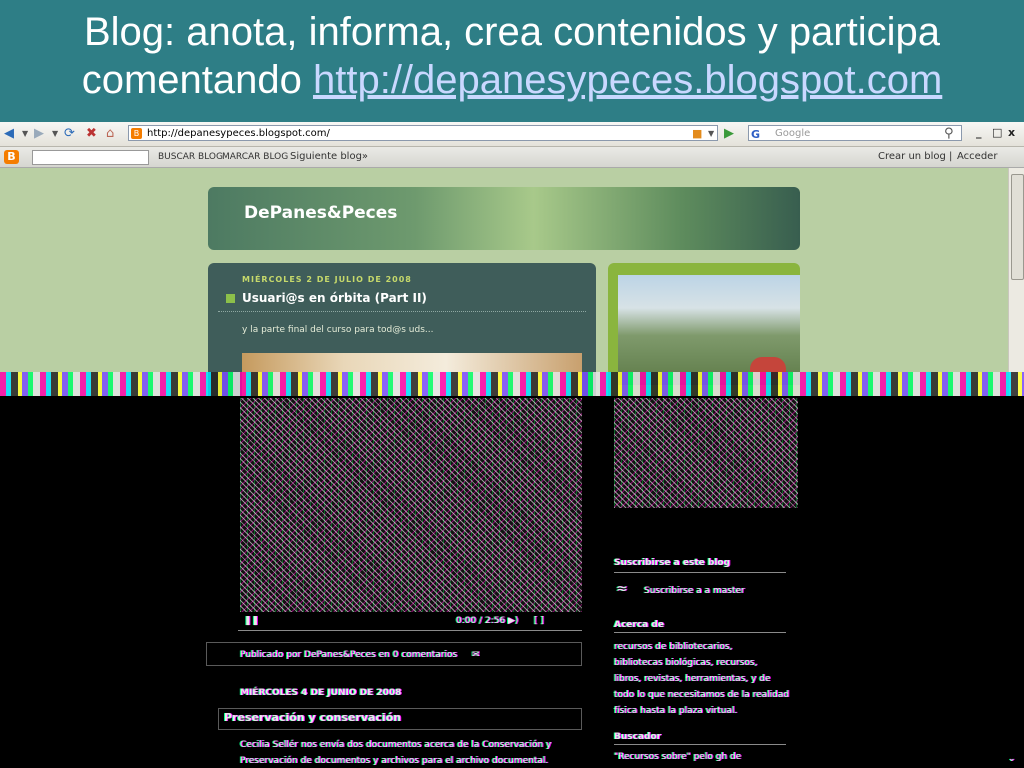 This screenshot has width=1024, height=768. I want to click on post2-title: Preservación y conservación, so click(312, 718).